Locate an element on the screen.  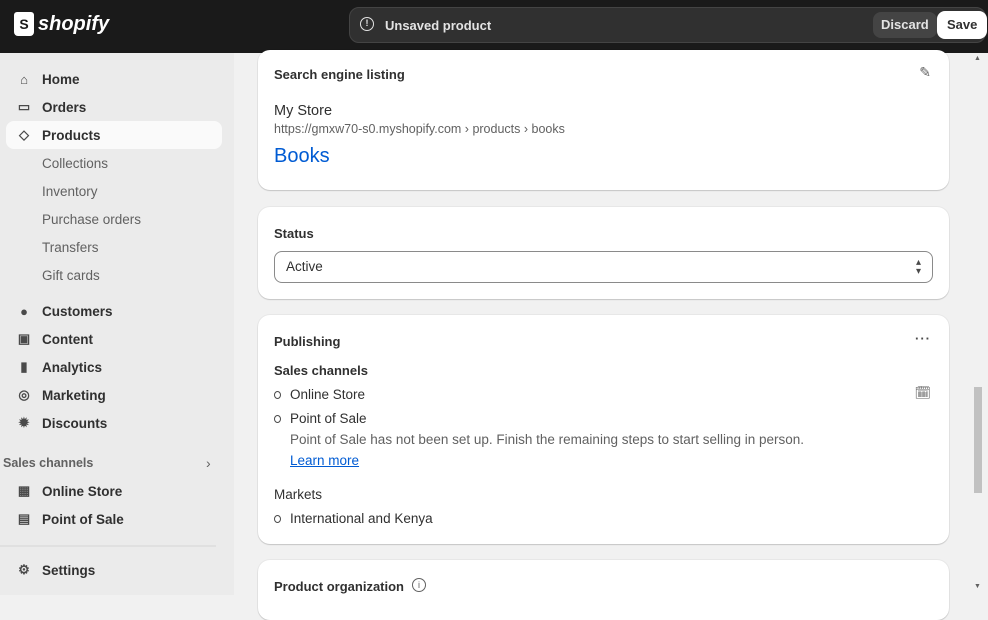
market-item: International and Kenya is located at coordinates (361, 518).